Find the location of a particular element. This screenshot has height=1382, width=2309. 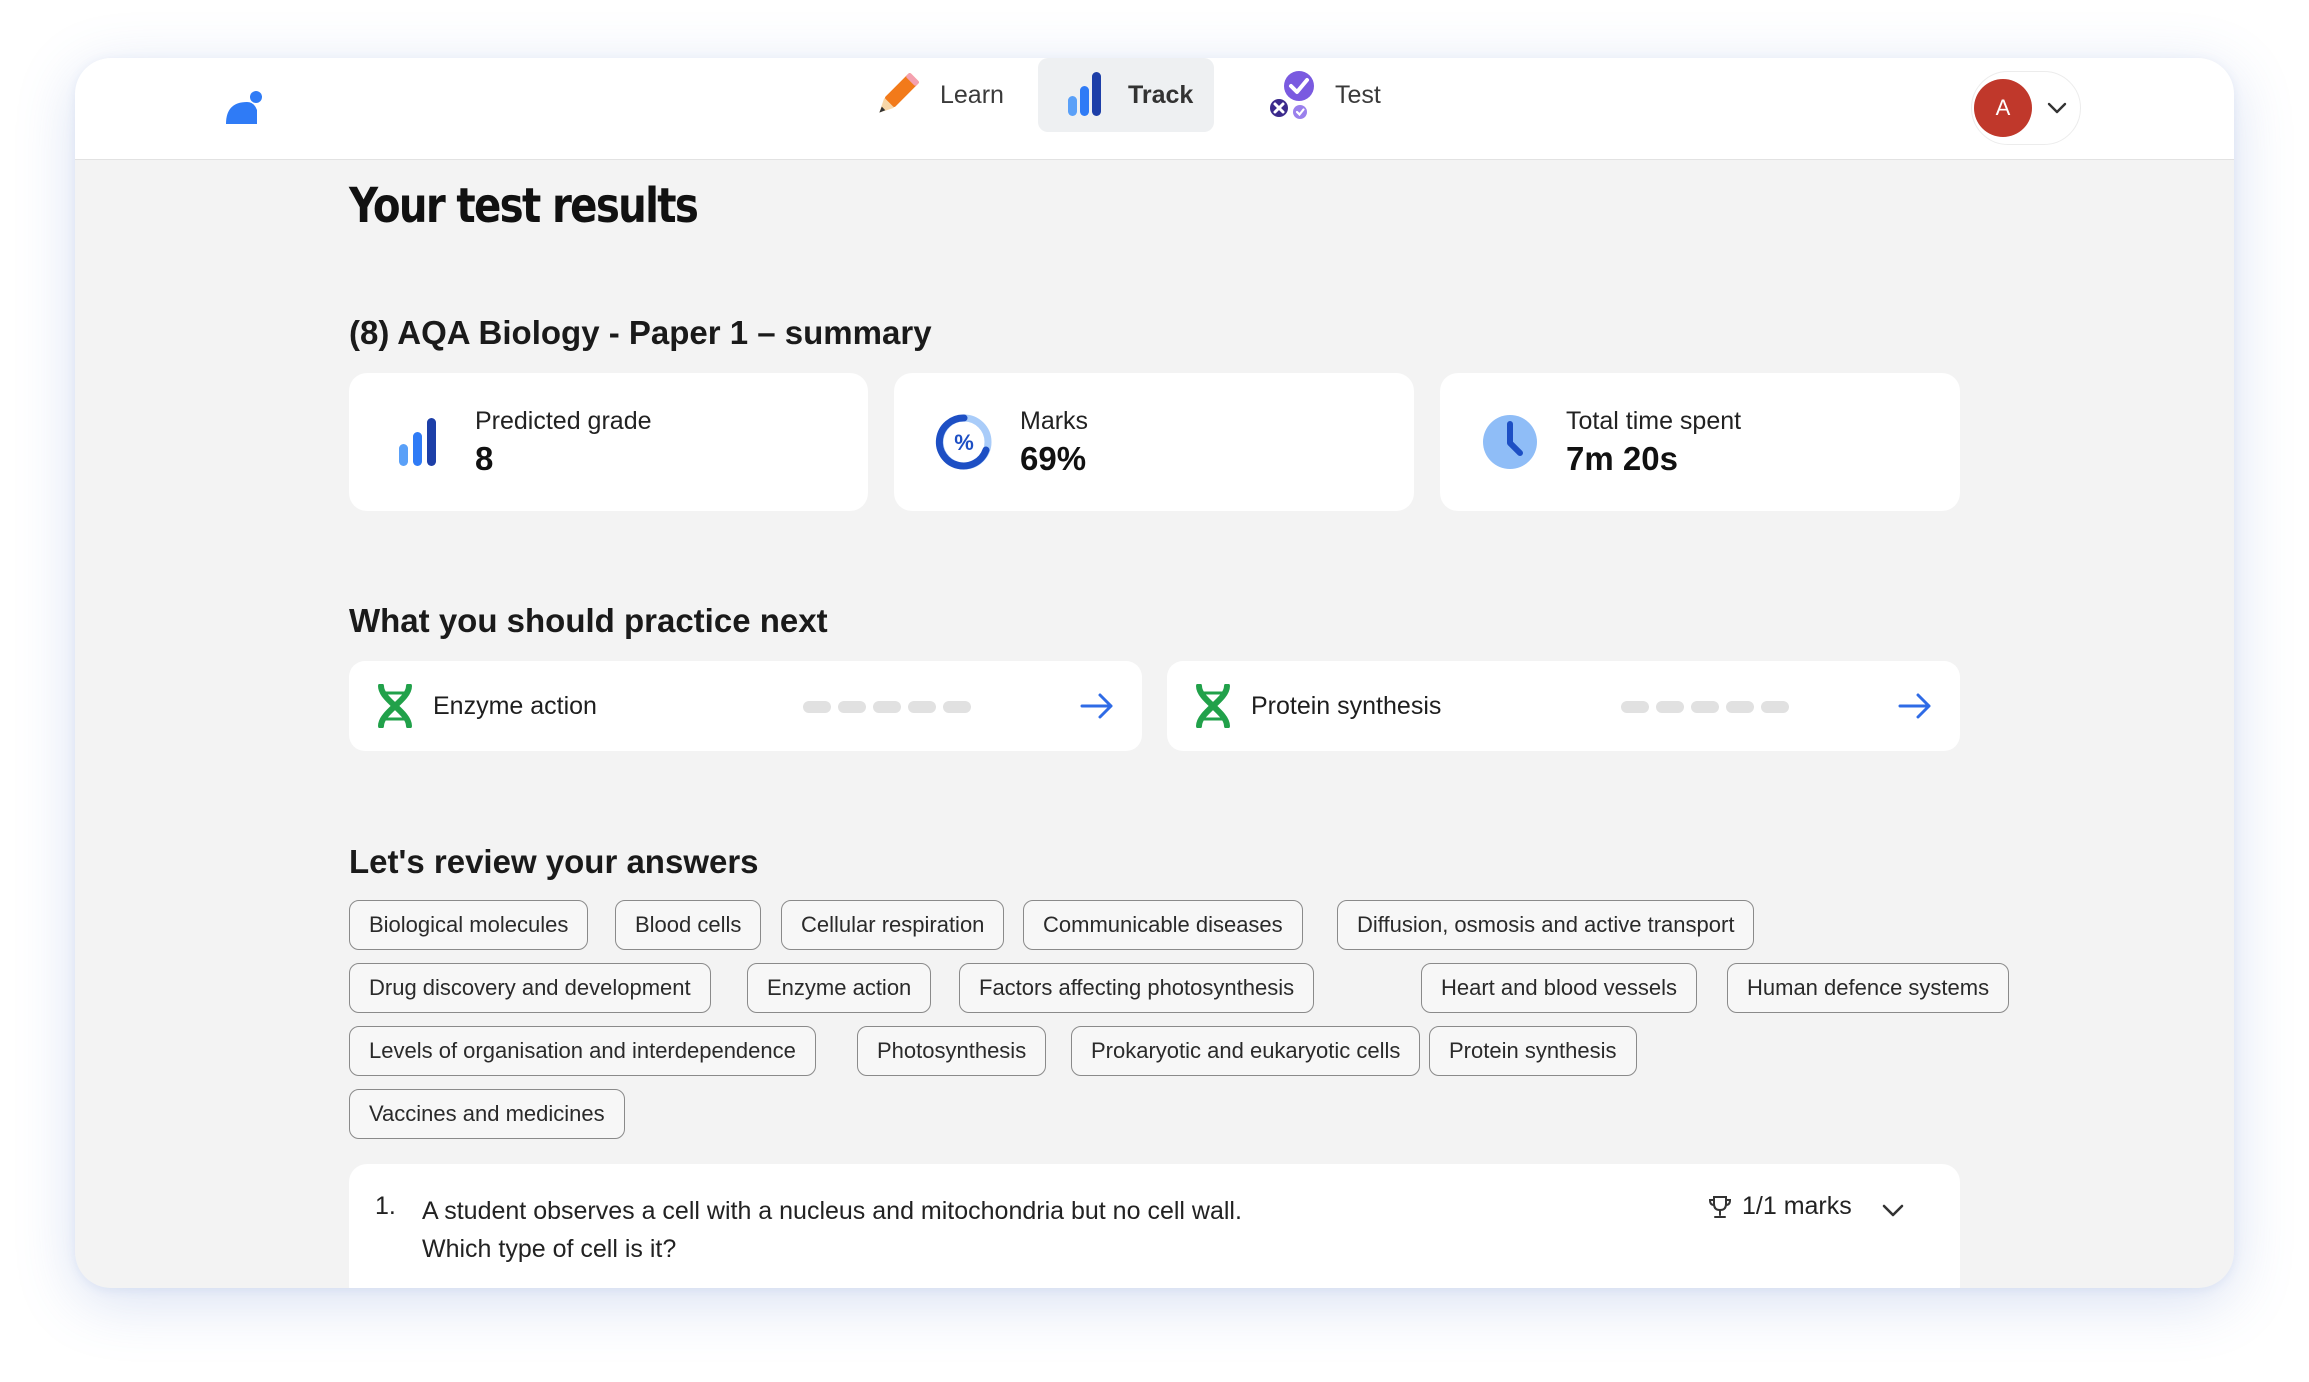

topic-chip: Vaccines and medicines is located at coordinates (487, 1114).